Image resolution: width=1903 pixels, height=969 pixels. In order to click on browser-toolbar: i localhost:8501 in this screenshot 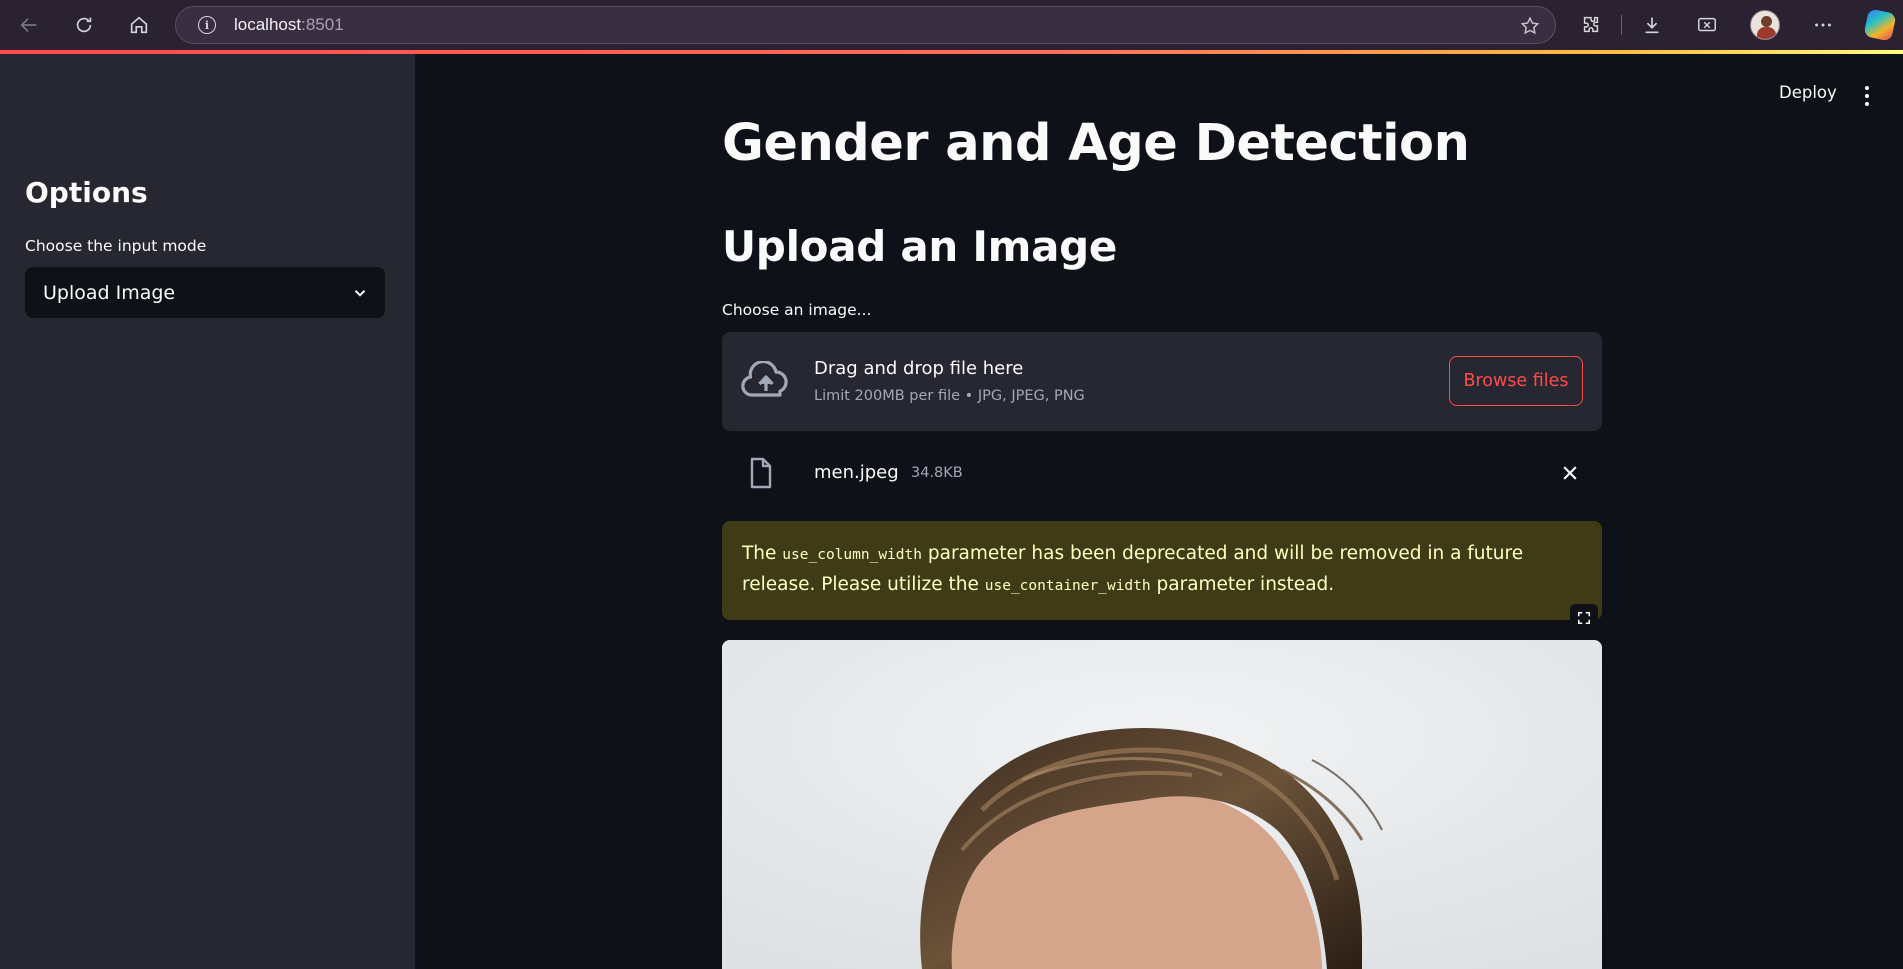, I will do `click(951, 25)`.